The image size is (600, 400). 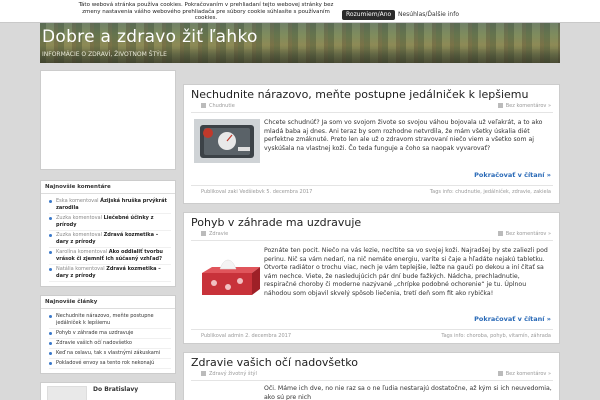 What do you see at coordinates (110, 344) in the screenshot?
I see `recent-post-link: Zdravie vašich očí nadovšetko` at bounding box center [110, 344].